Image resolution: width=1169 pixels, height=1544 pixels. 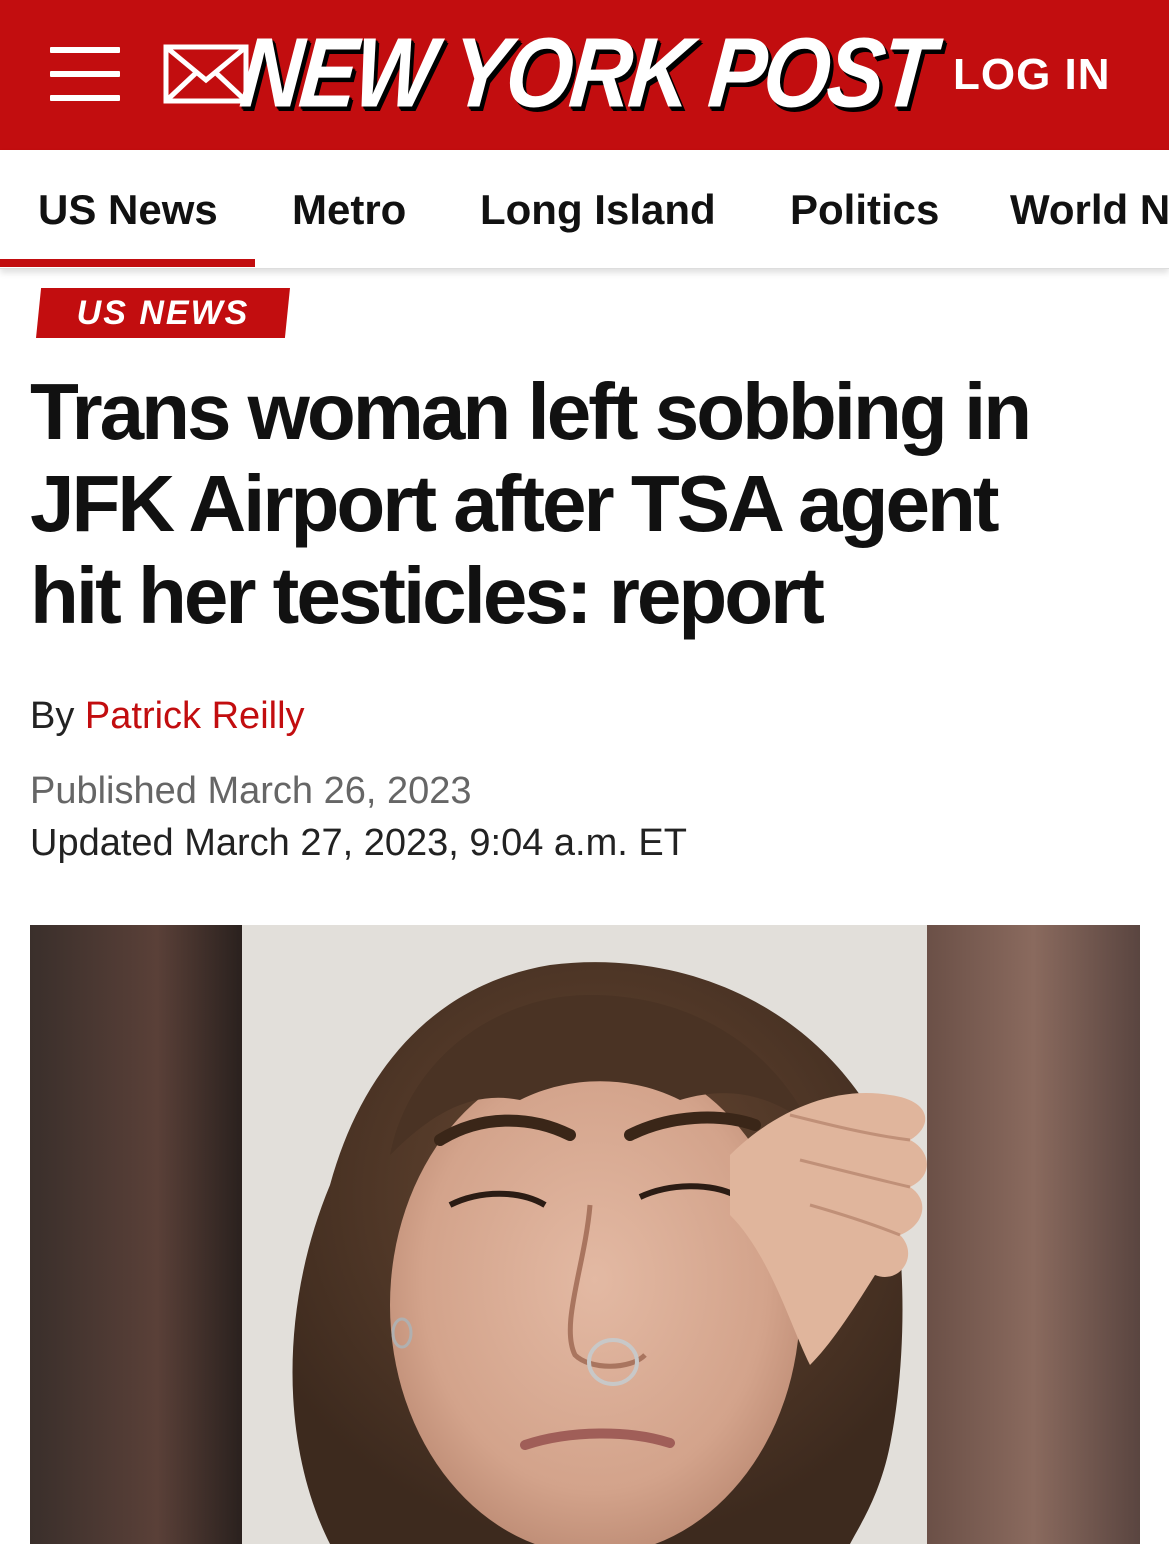 What do you see at coordinates (427, 595) in the screenshot?
I see `headline-line: hit her testicles: report` at bounding box center [427, 595].